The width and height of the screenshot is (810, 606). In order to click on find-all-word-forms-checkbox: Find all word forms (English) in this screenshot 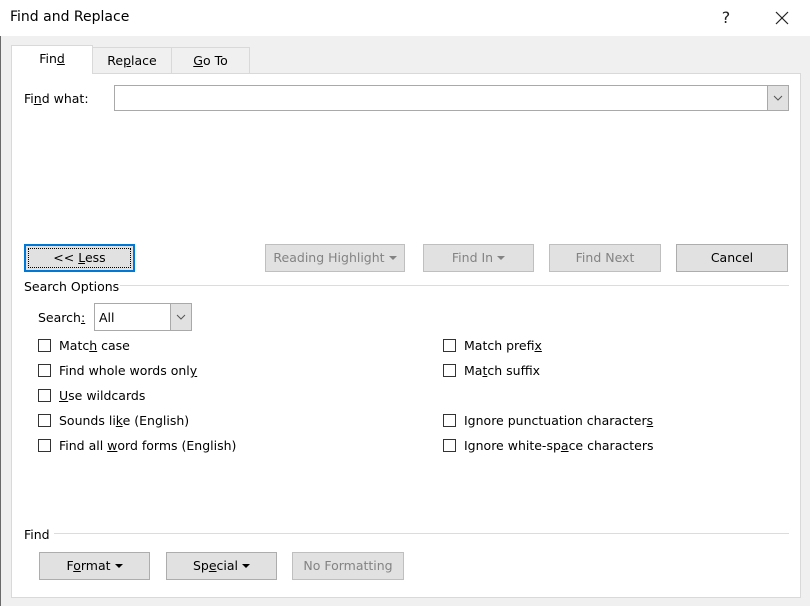, I will do `click(137, 445)`.